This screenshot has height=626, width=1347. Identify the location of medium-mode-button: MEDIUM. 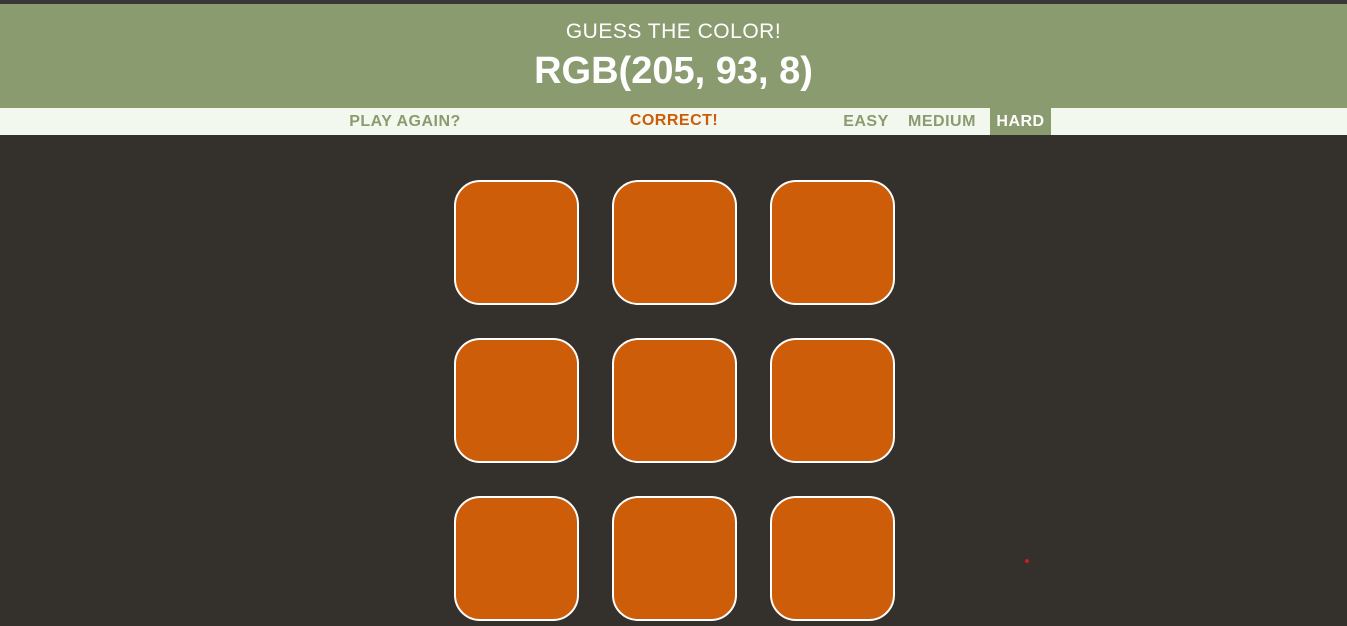
(942, 121).